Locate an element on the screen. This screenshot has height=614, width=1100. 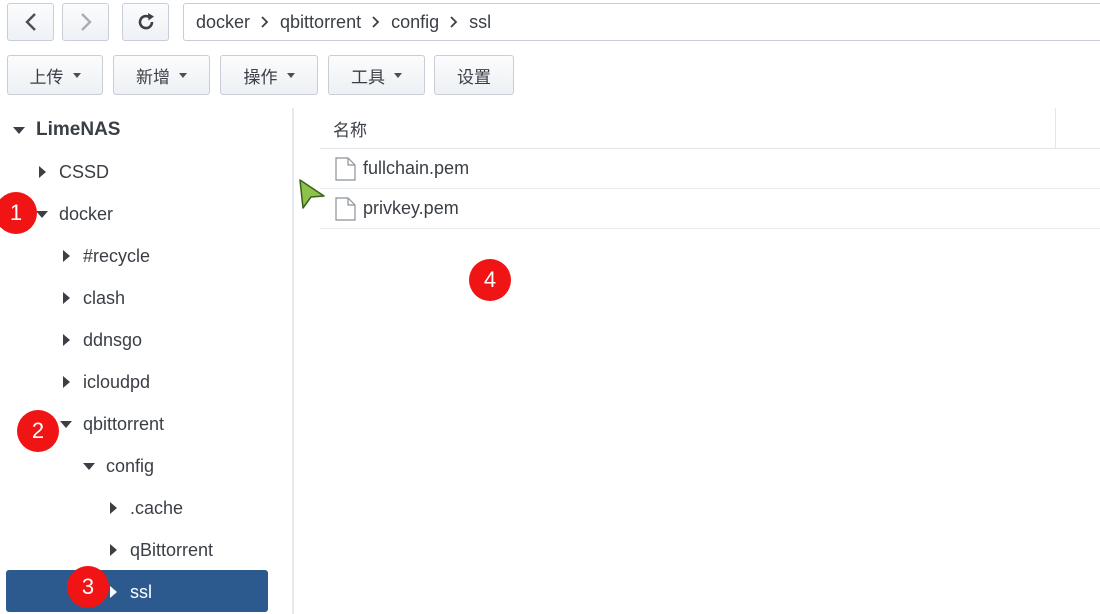
upload-label: 上传 is located at coordinates (46, 77).